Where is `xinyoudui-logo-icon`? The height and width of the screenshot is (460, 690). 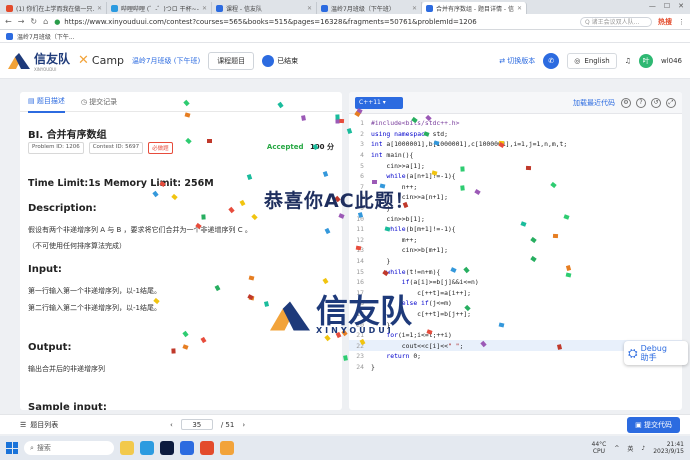
xinyoudui-logo-icon is located at coordinates (19, 60).